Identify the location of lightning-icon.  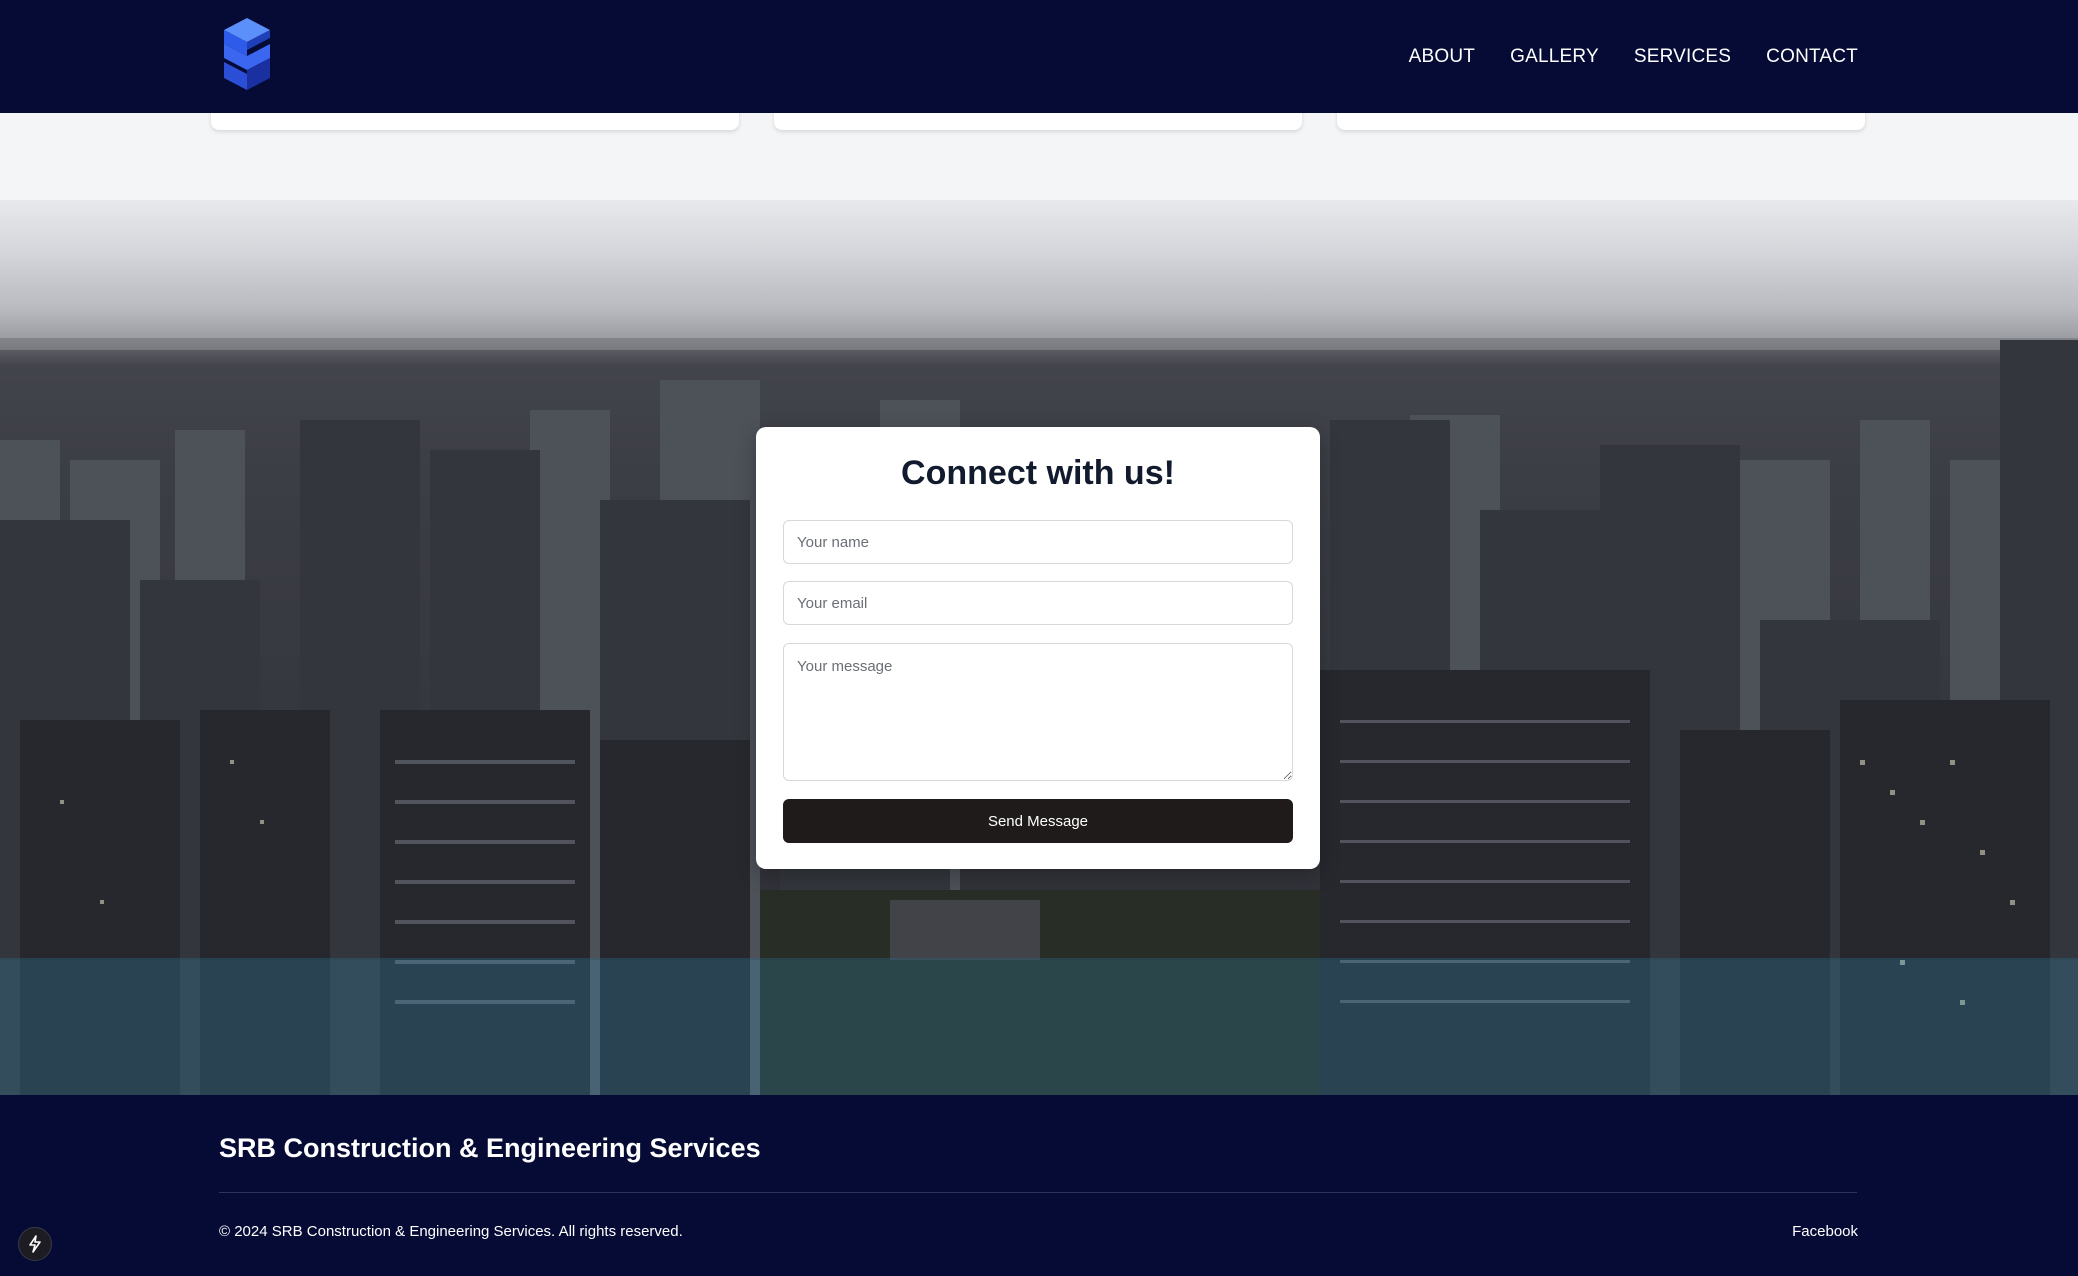
(35, 1244).